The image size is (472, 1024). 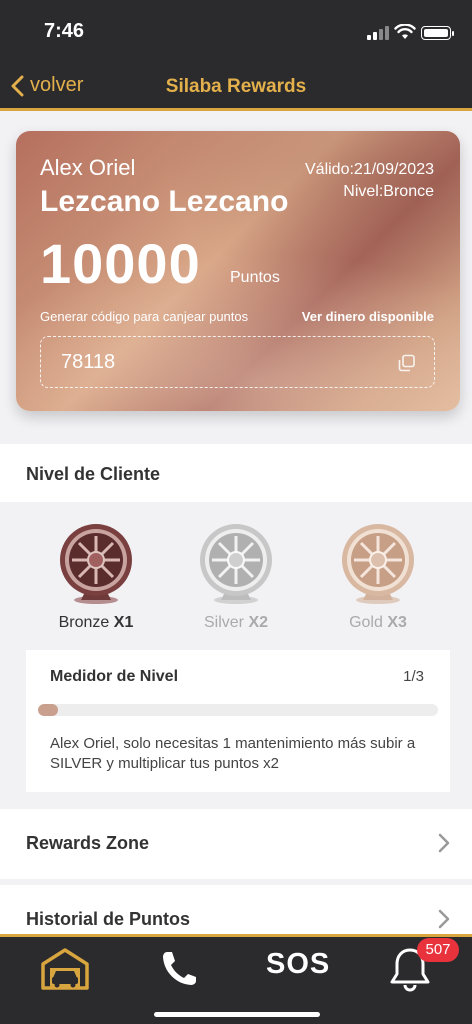 I want to click on meter-progress-fill, so click(x=48, y=710).